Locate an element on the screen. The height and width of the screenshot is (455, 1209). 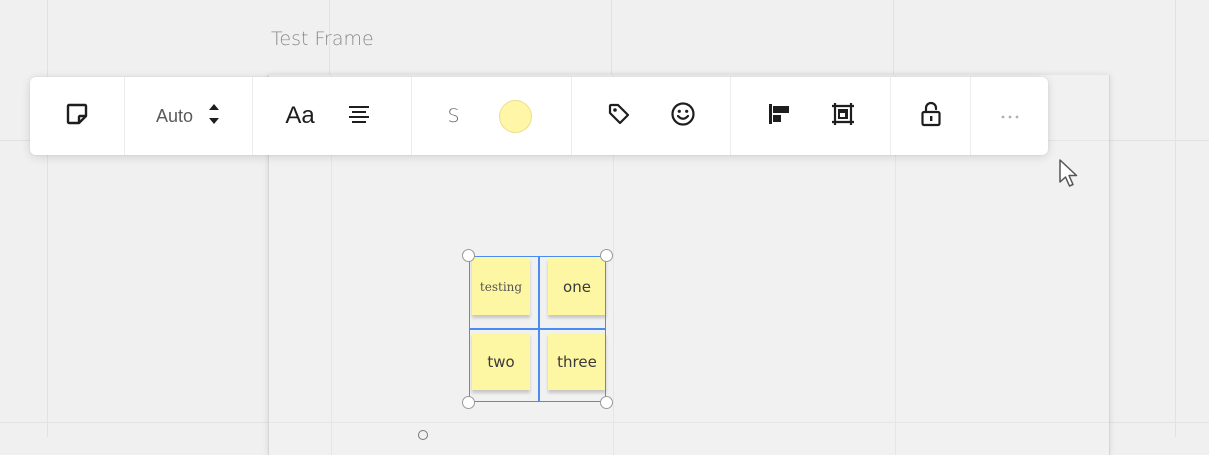
font-size-value: Auto is located at coordinates (174, 115).